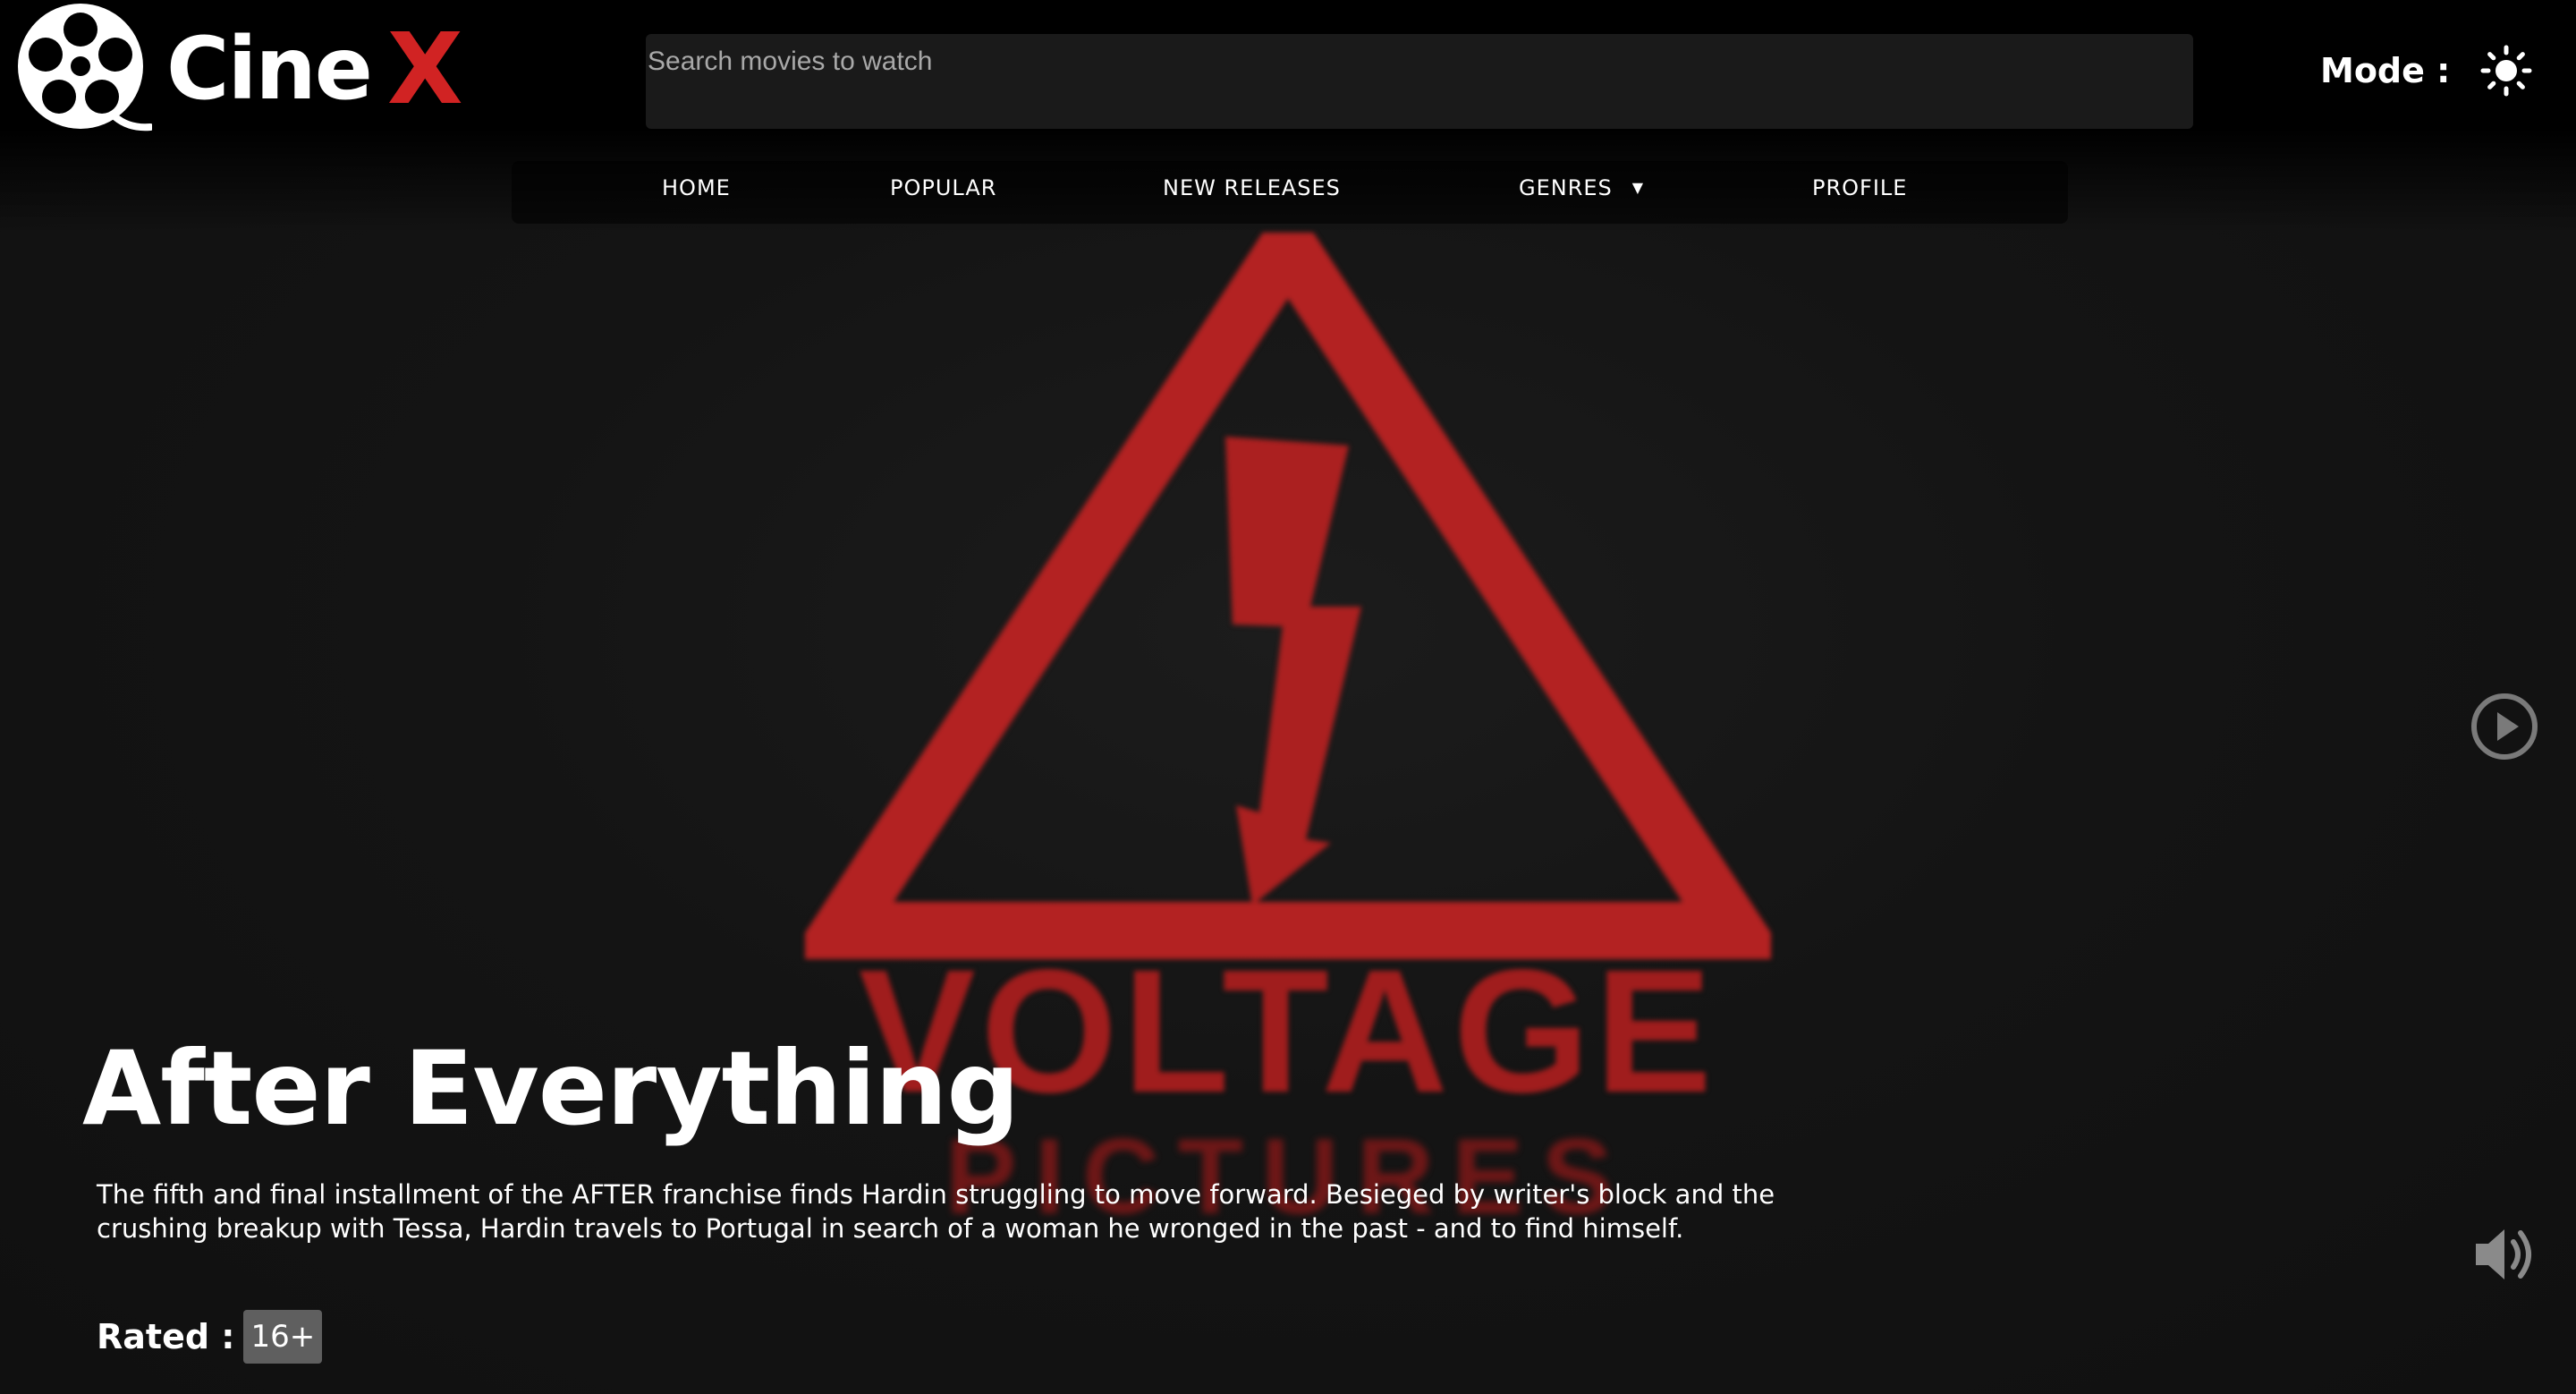  I want to click on film-reel-icon, so click(85, 68).